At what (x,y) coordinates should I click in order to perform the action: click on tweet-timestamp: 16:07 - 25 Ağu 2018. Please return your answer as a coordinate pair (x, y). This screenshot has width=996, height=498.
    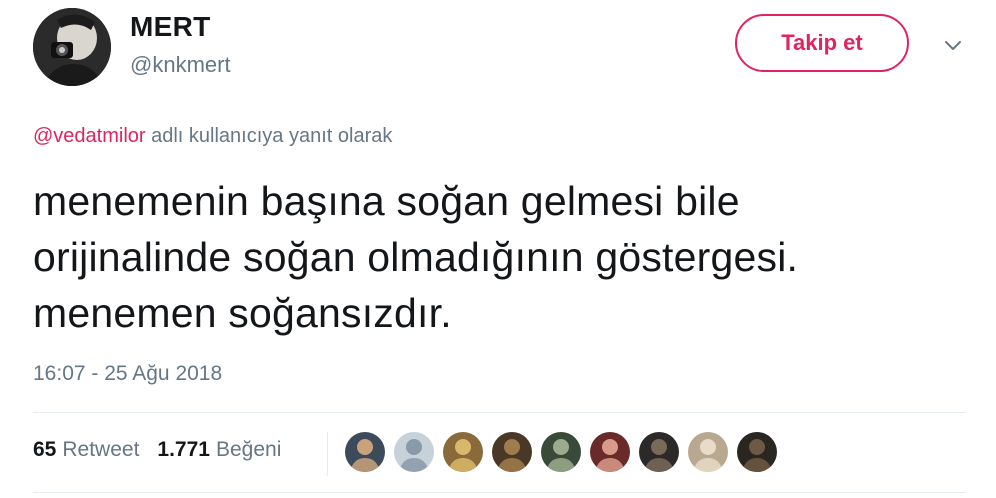
    Looking at the image, I should click on (127, 374).